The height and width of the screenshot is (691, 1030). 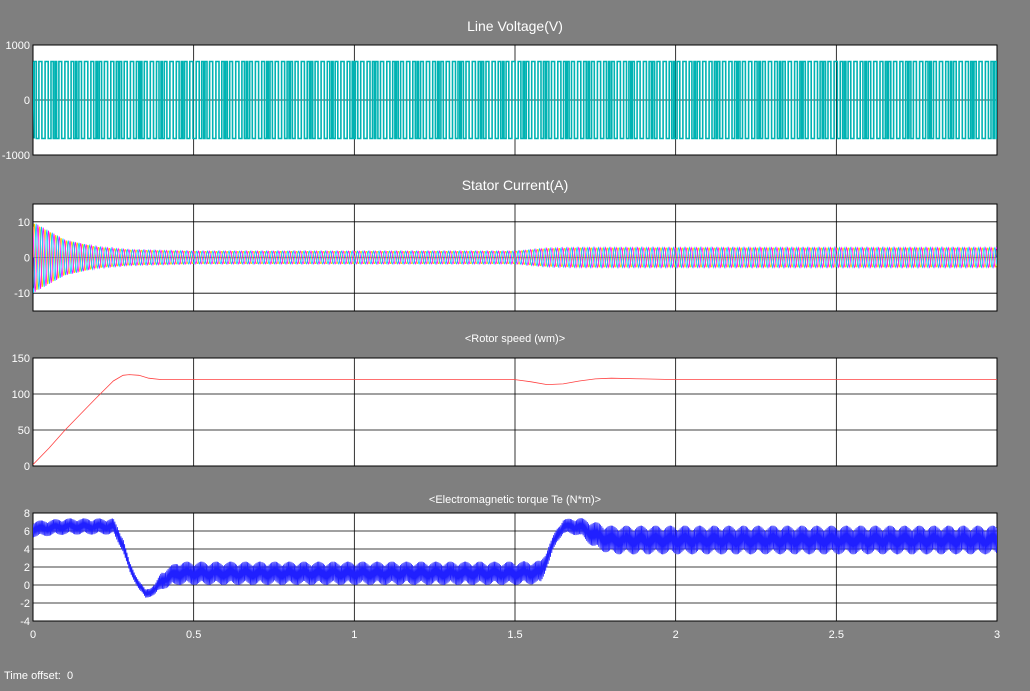 What do you see at coordinates (515, 185) in the screenshot?
I see `stator-current-title: Stator Current(A)` at bounding box center [515, 185].